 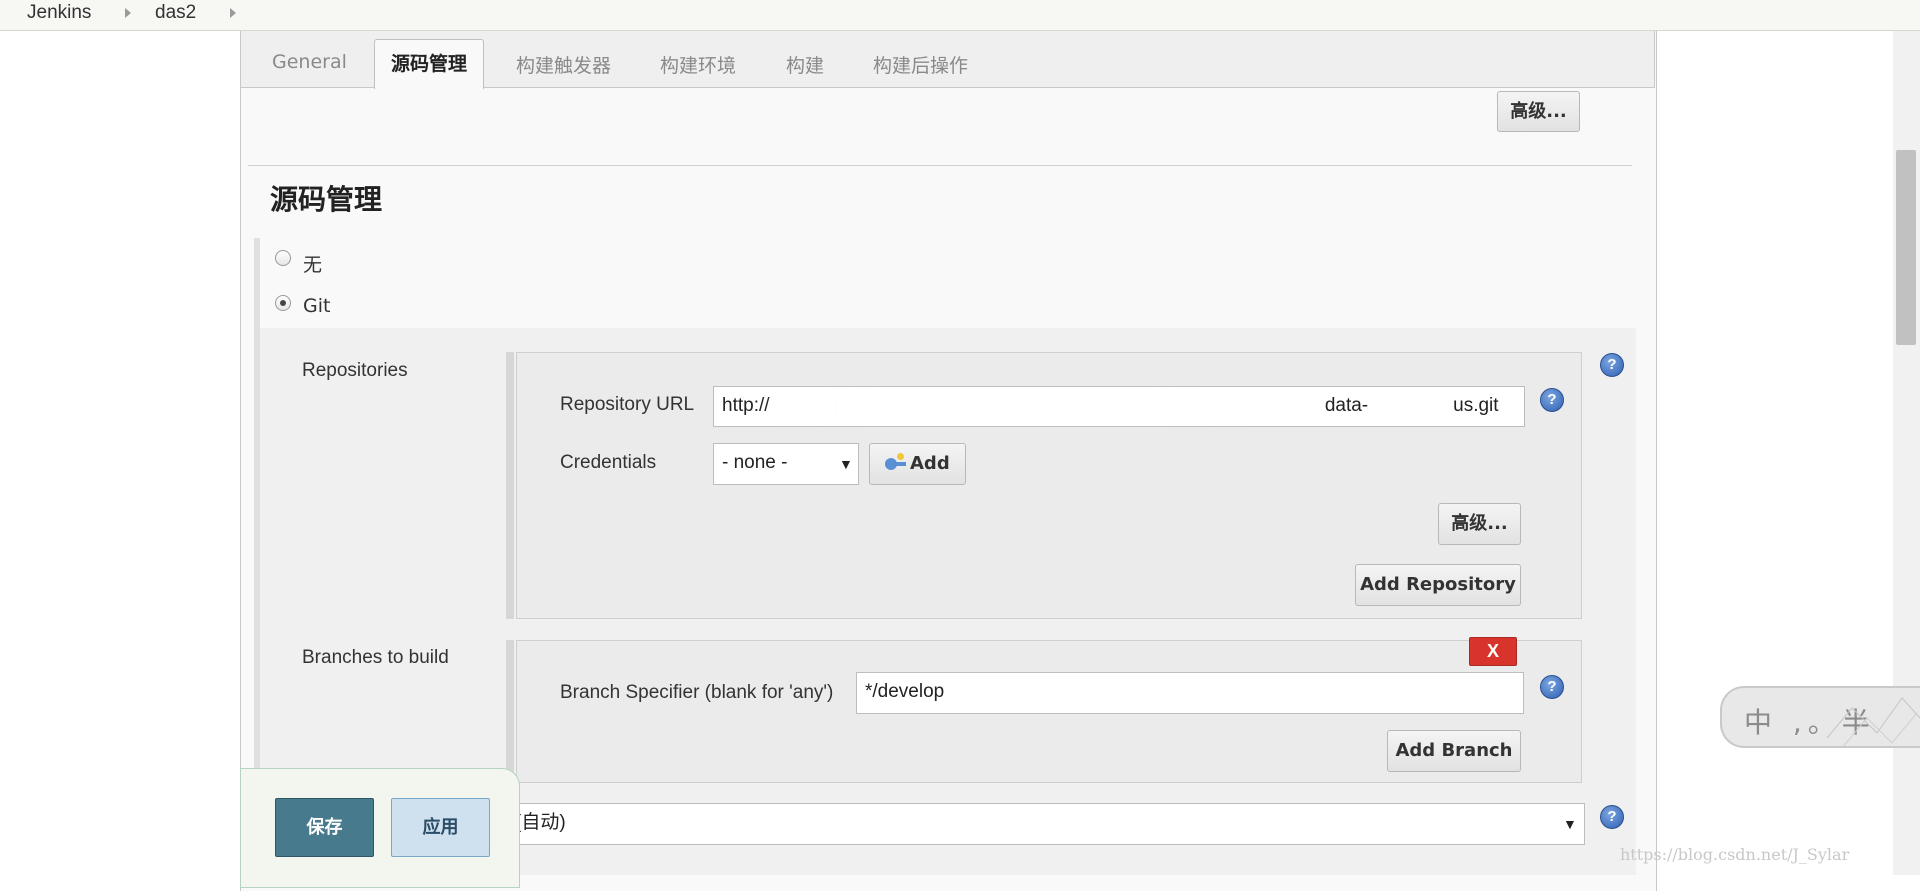 I want to click on branch-specifier-label: Branch Specifier (blank for 'any'), so click(x=697, y=692).